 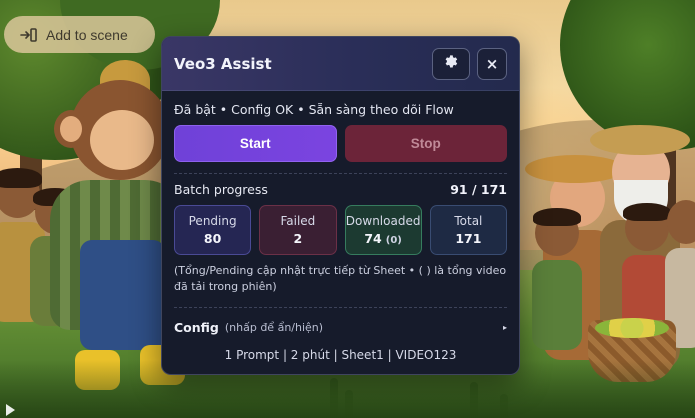 What do you see at coordinates (340, 321) in the screenshot?
I see `config-toggle: Config (nhấp để ẩn/hiện) ▸` at bounding box center [340, 321].